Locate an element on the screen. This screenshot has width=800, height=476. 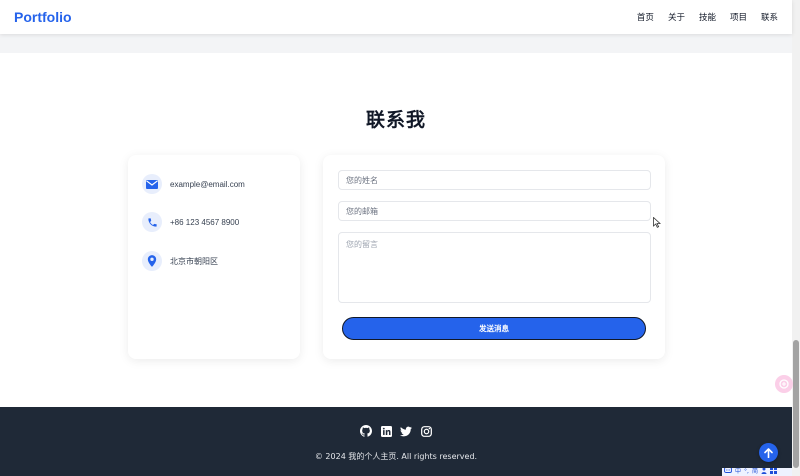
email-input is located at coordinates (494, 211).